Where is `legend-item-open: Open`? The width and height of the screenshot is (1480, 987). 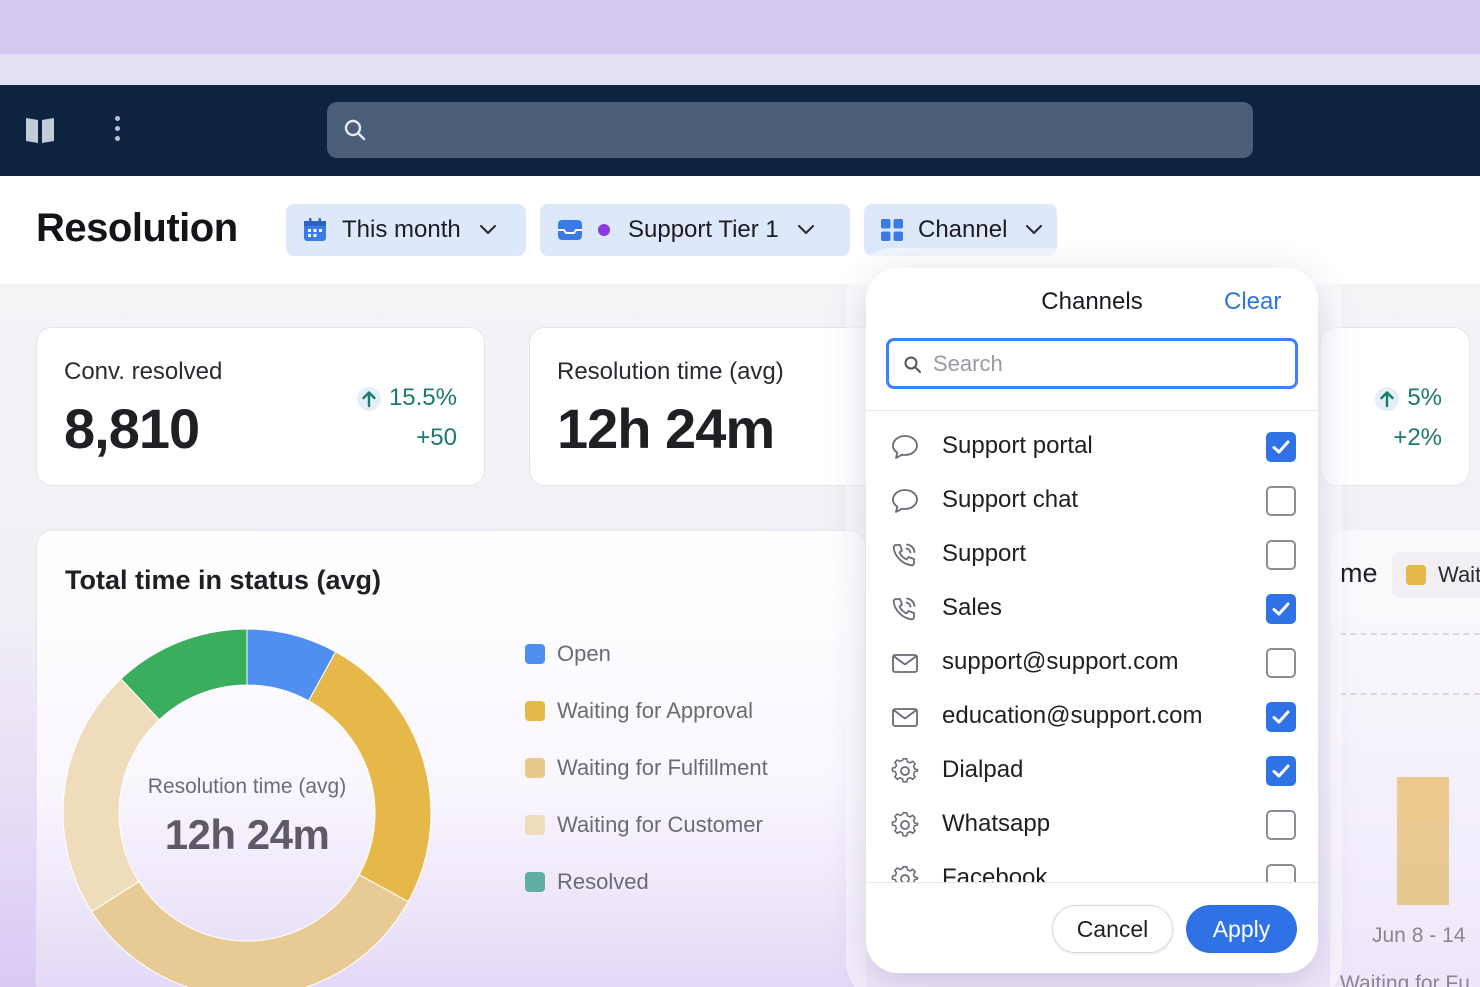 legend-item-open: Open is located at coordinates (568, 654).